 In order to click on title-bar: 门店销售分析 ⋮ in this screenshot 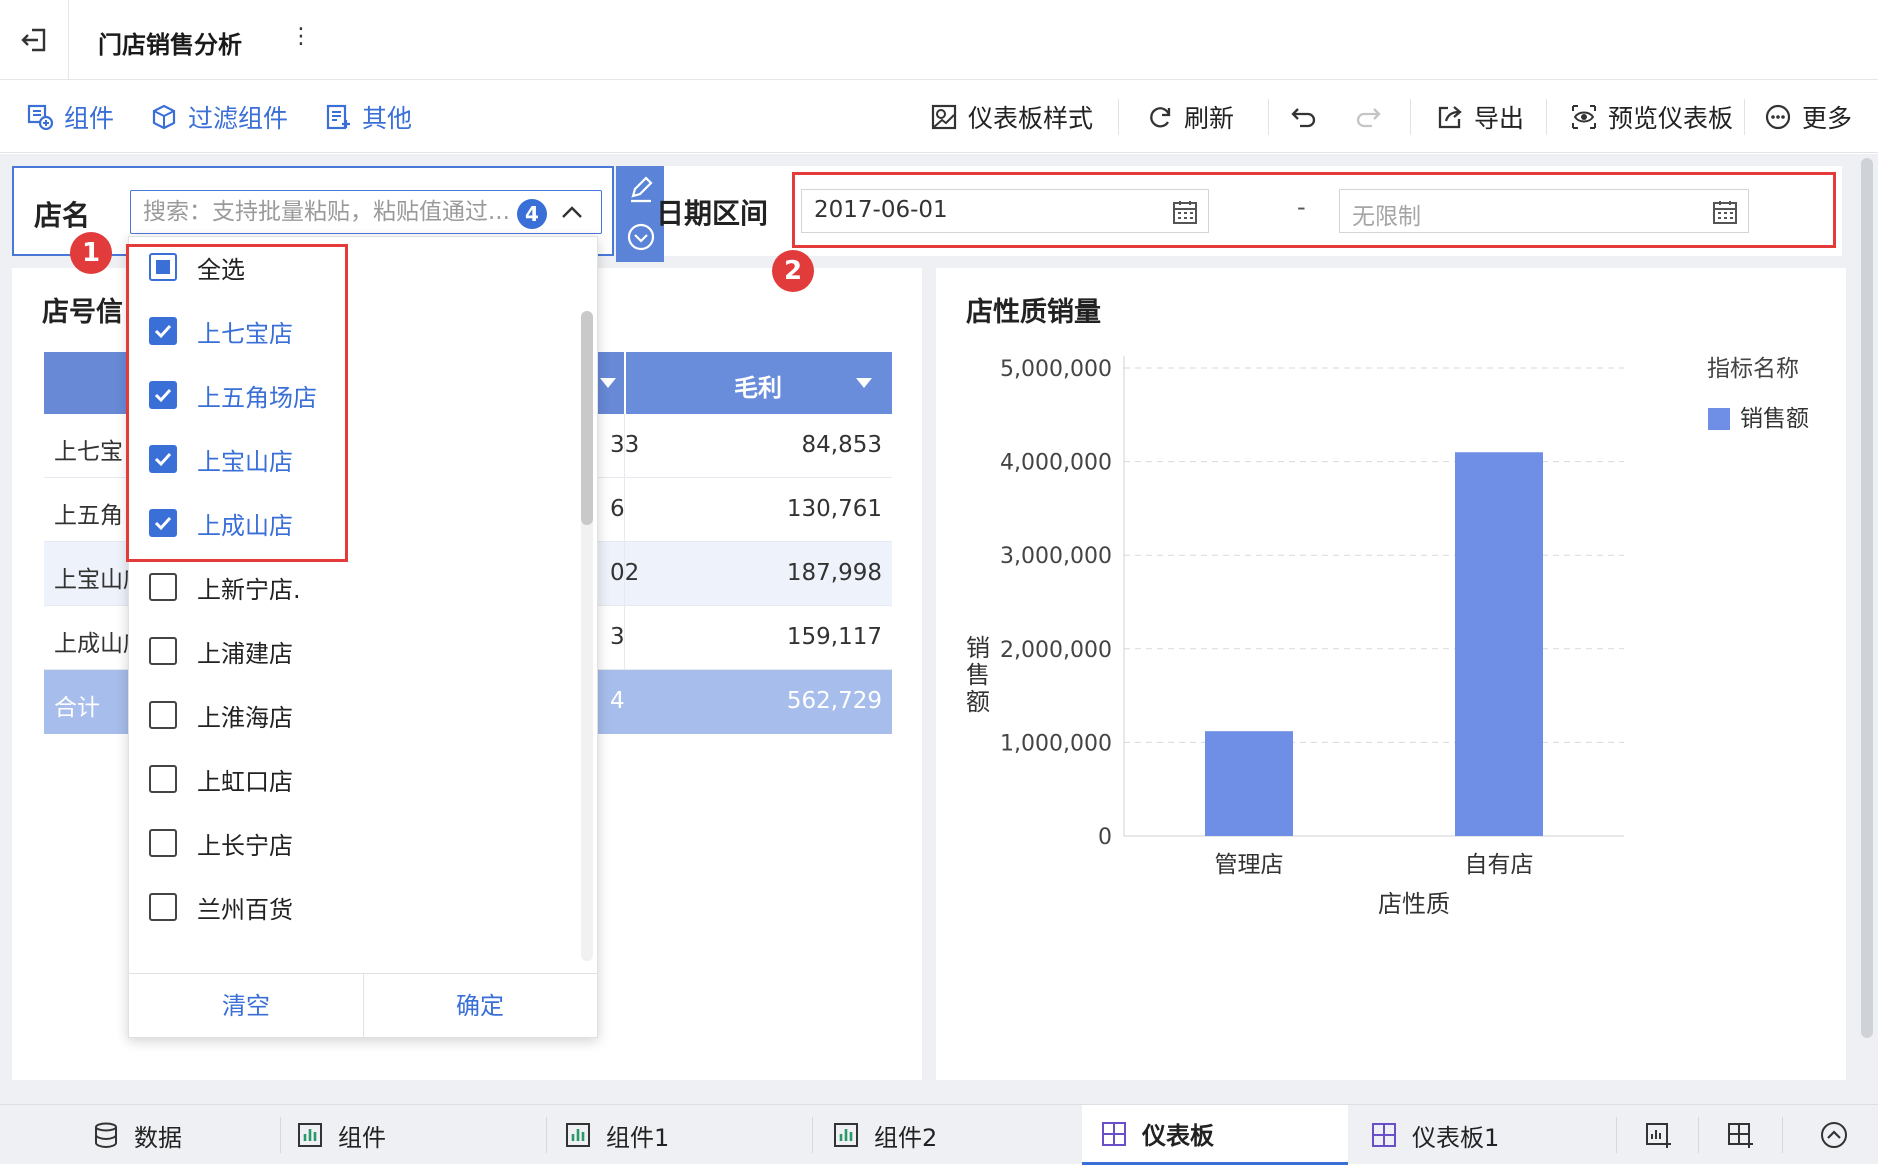, I will do `click(939, 40)`.